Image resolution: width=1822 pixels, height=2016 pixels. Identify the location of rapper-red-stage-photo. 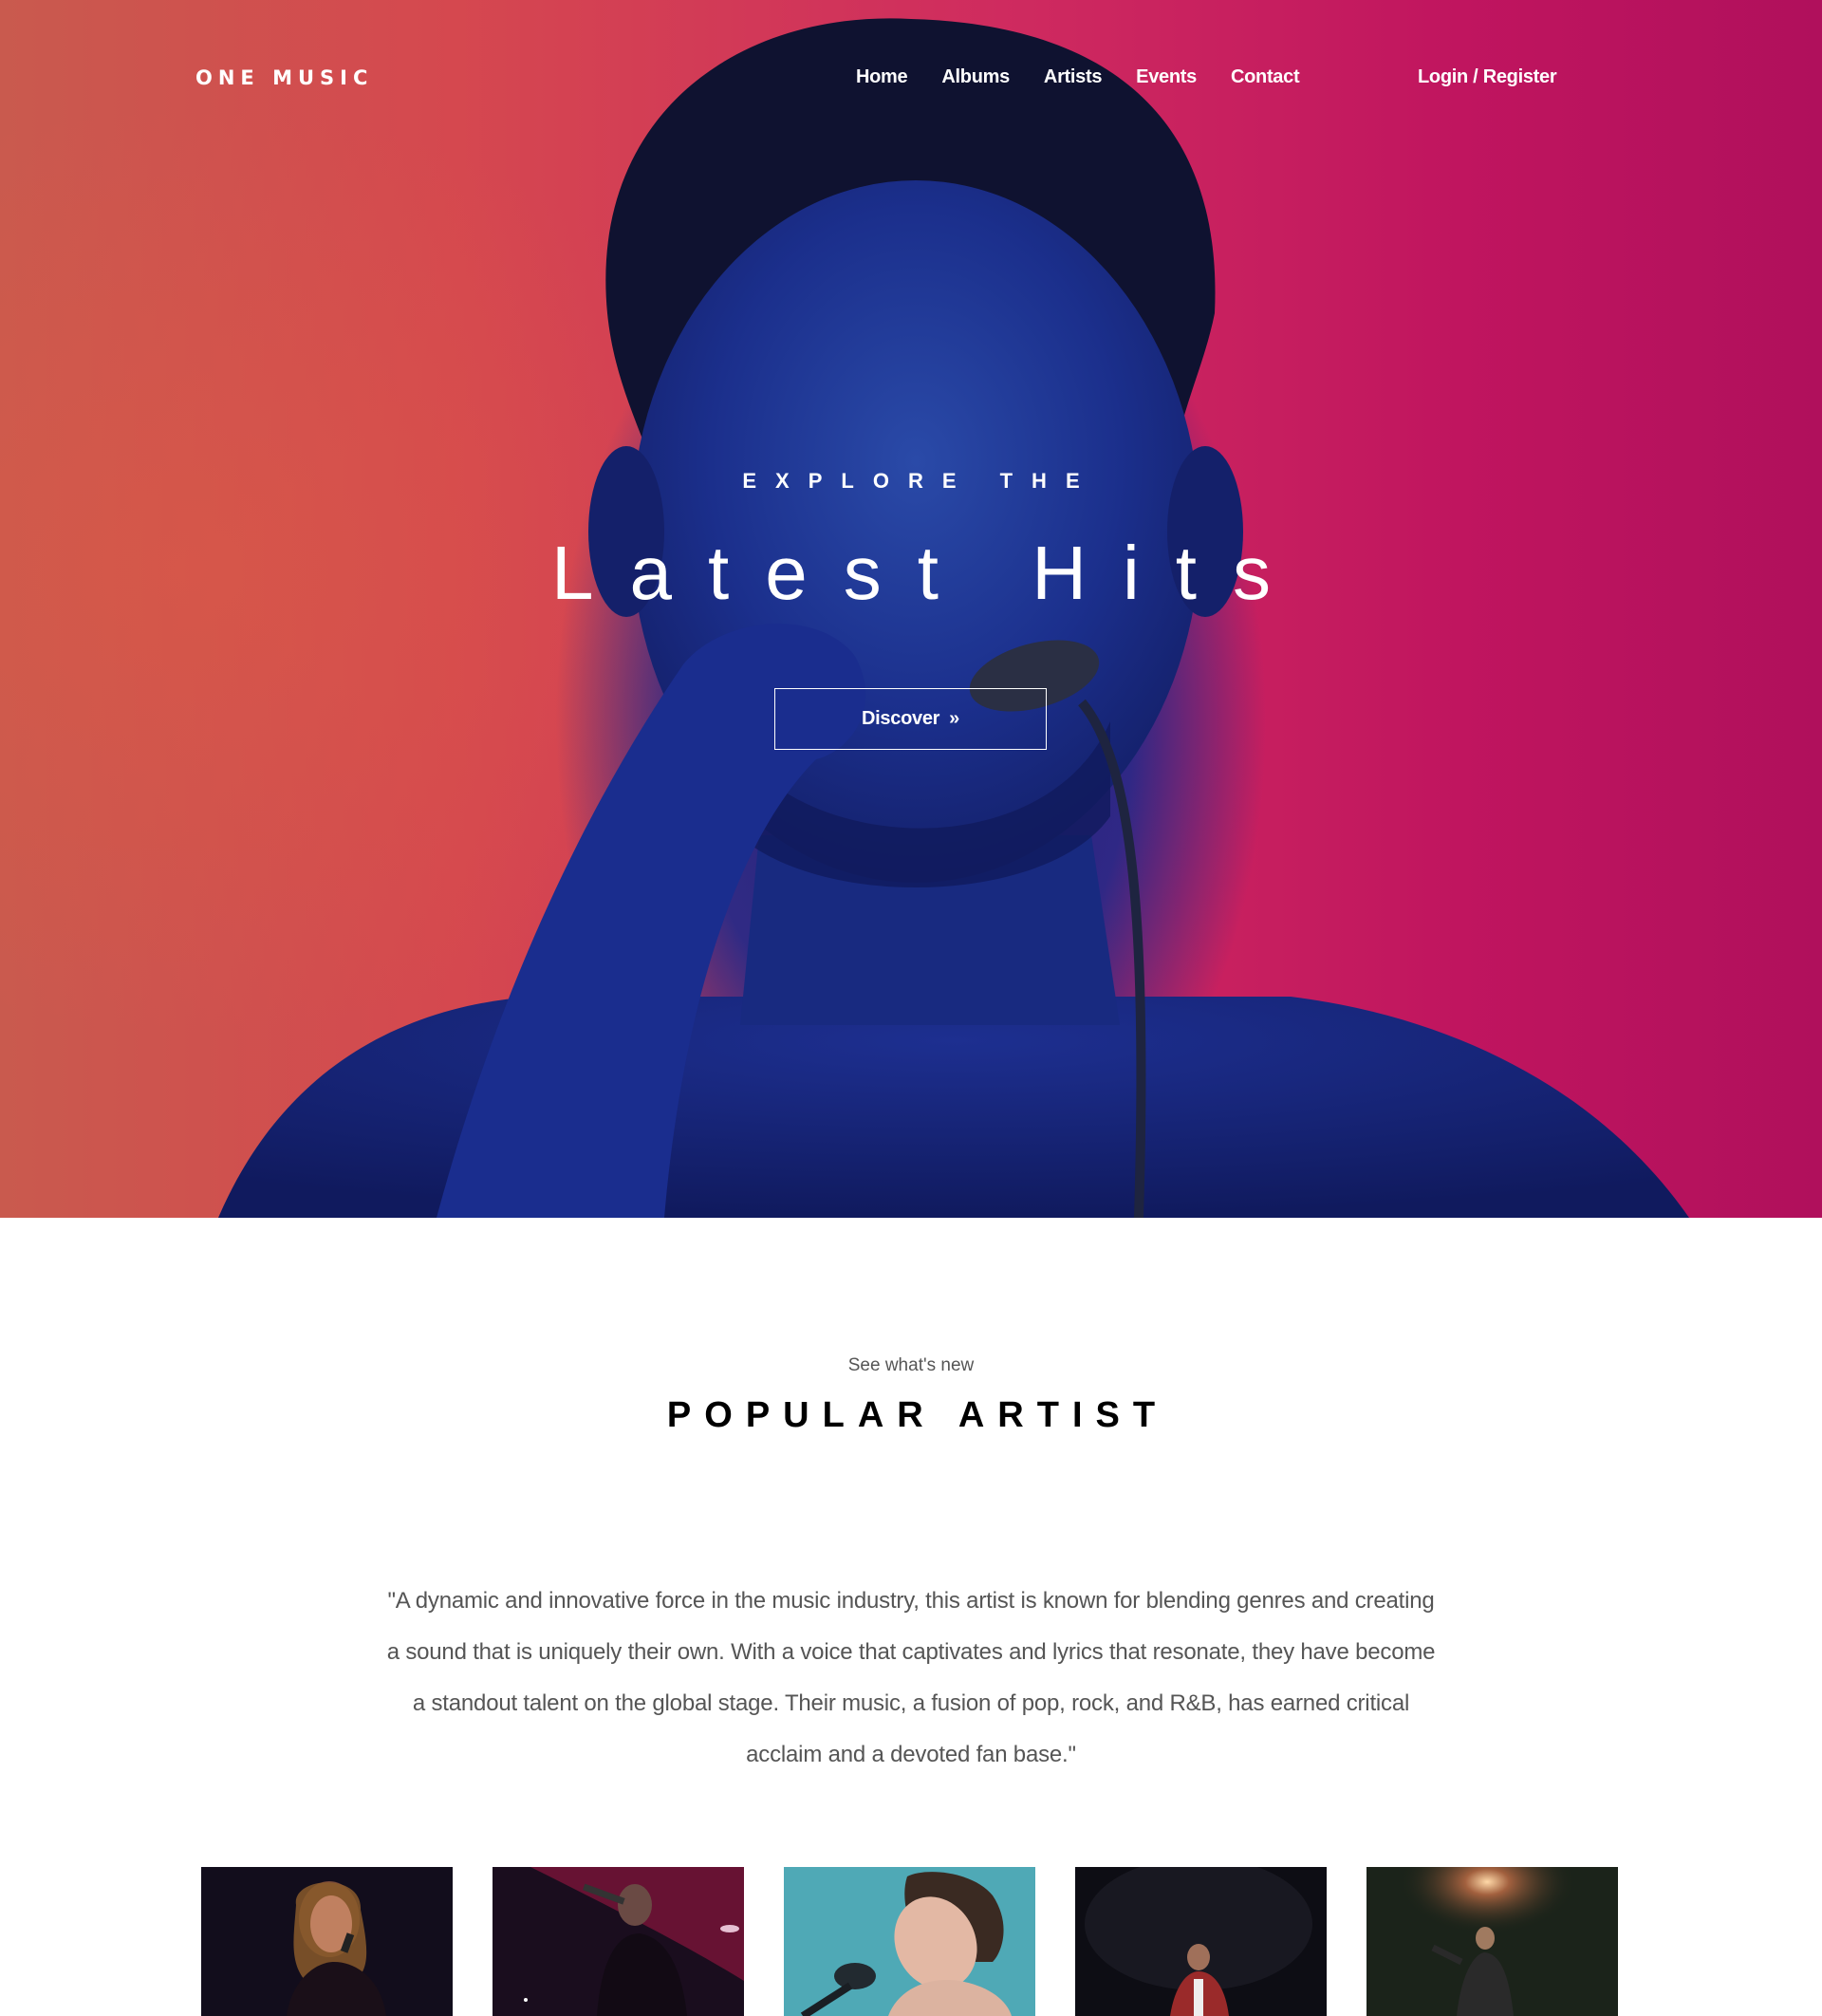
(618, 1942).